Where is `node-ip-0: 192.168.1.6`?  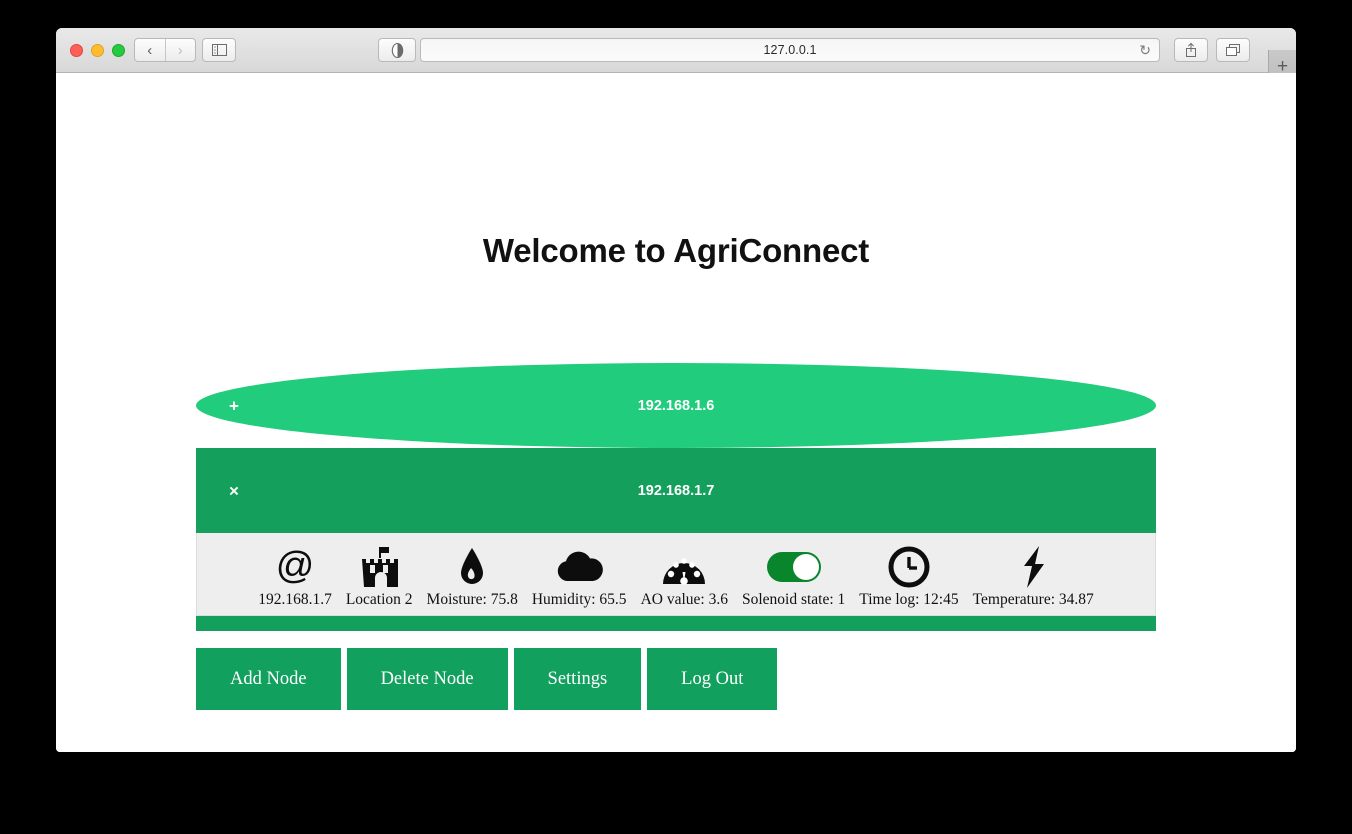
node-ip-0: 192.168.1.6 is located at coordinates (676, 405).